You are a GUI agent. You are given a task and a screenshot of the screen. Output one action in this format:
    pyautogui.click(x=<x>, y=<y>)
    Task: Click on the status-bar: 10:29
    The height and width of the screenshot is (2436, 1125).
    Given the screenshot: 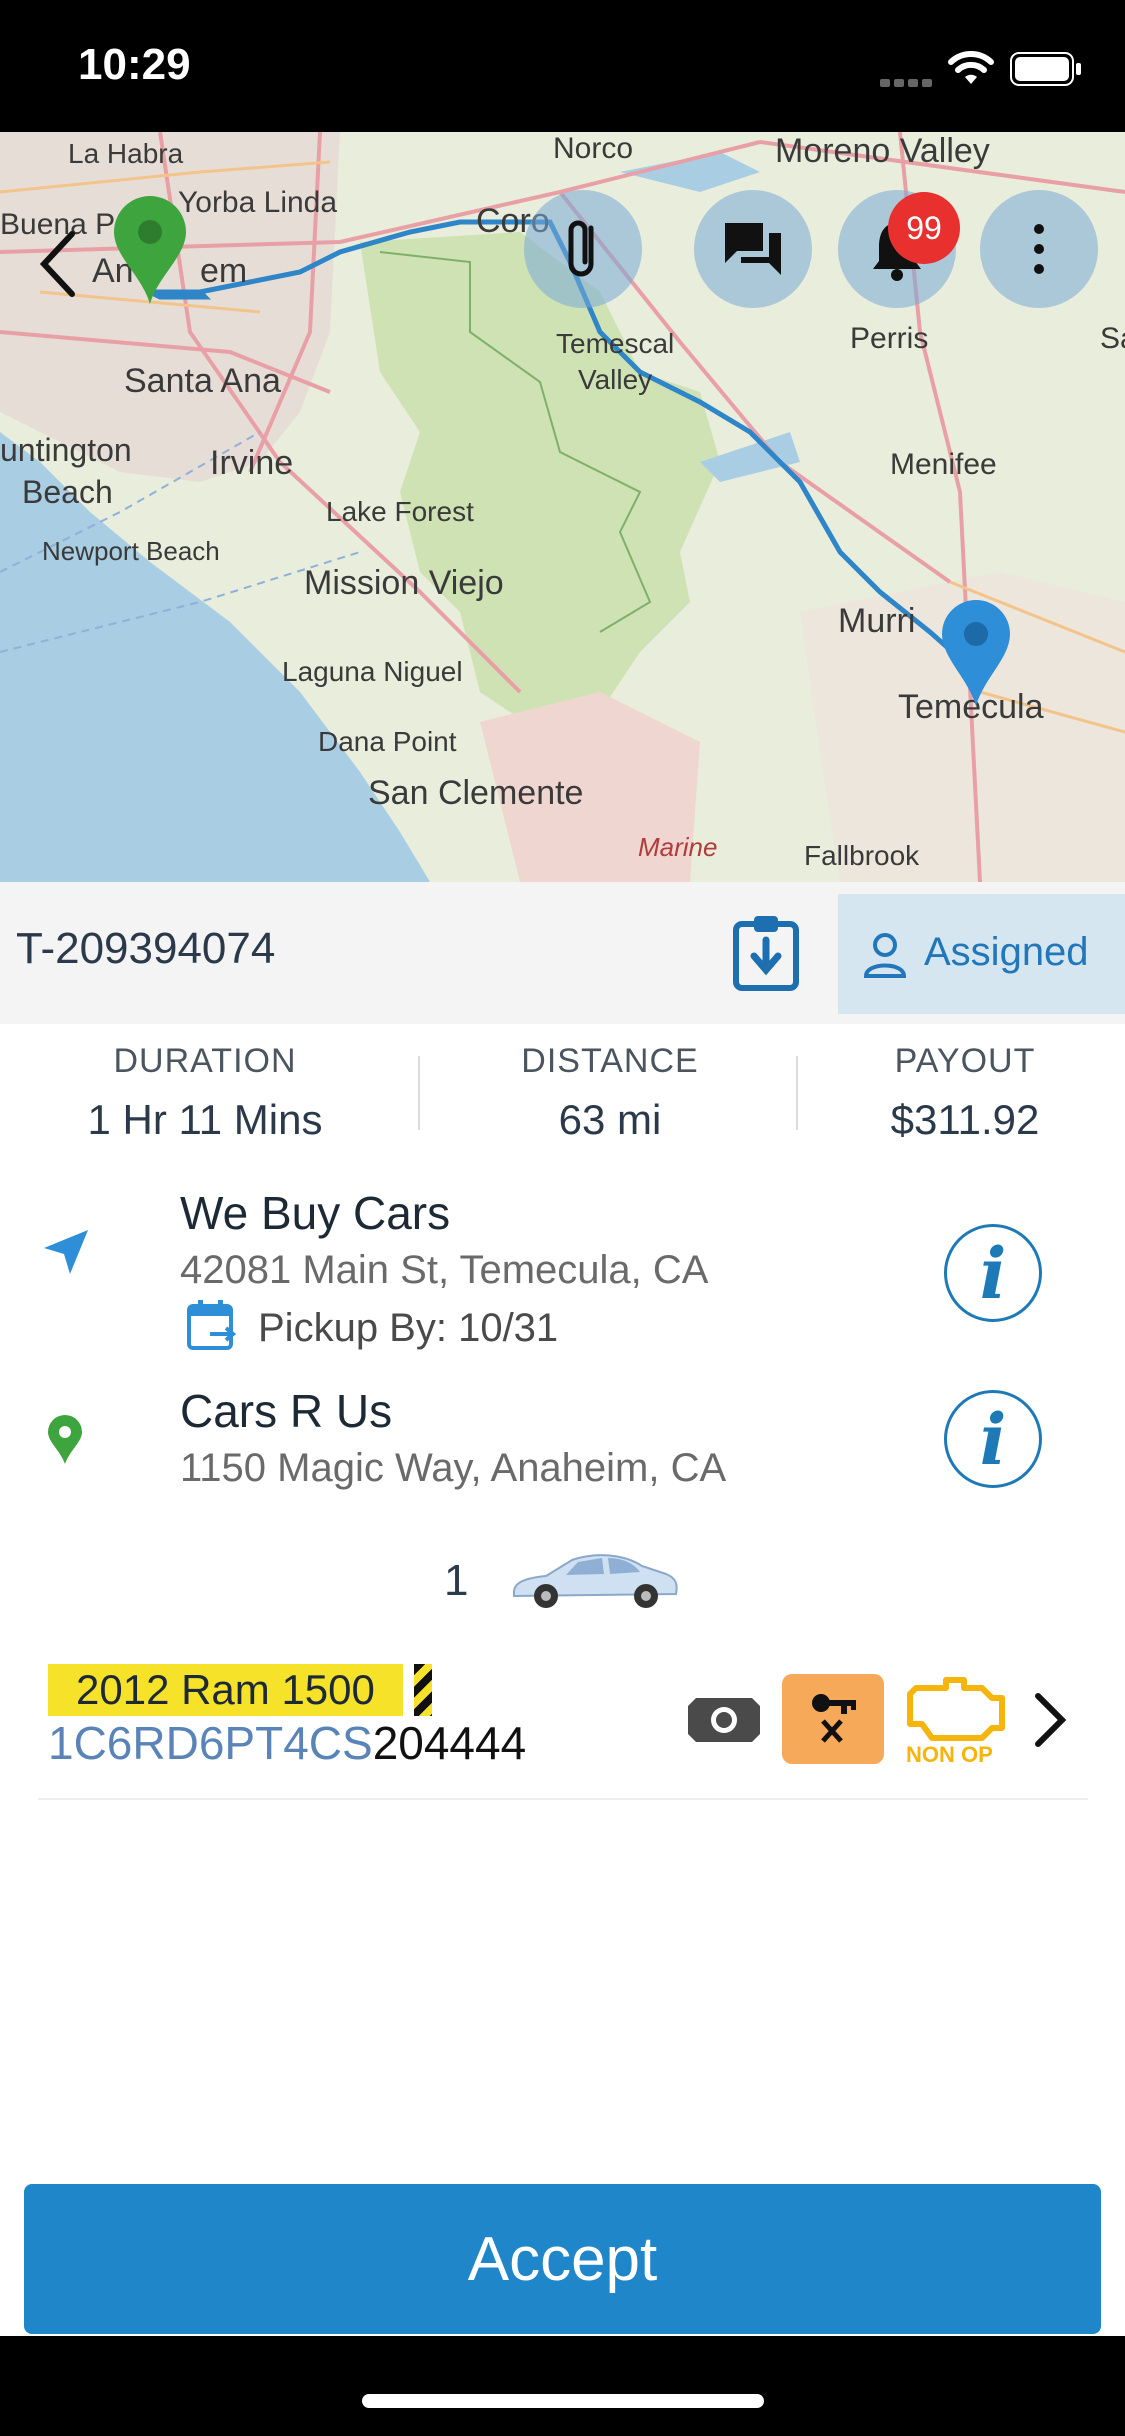 What is the action you would take?
    pyautogui.click(x=562, y=66)
    